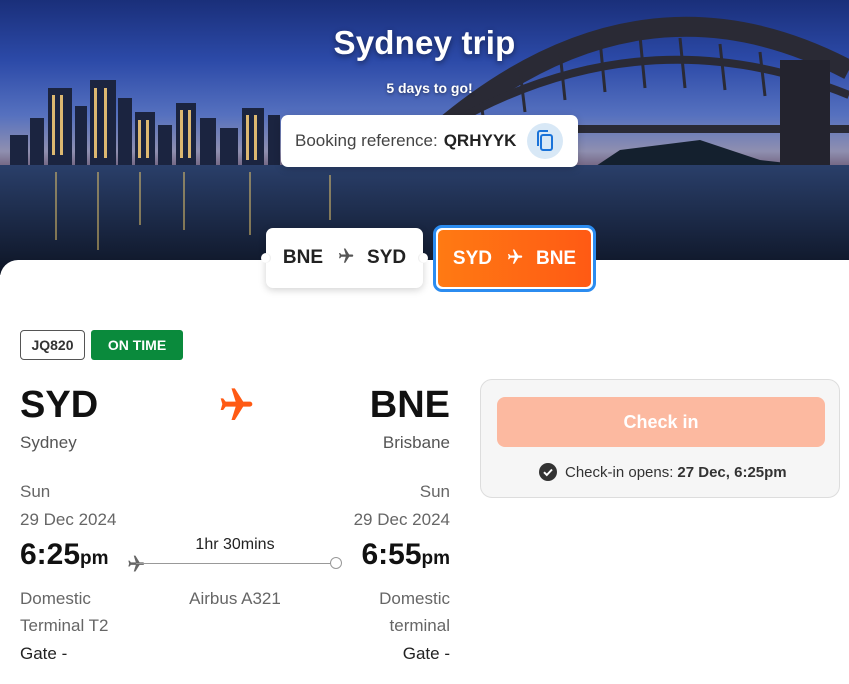  I want to click on departure-time: 6:25pm, so click(64, 554).